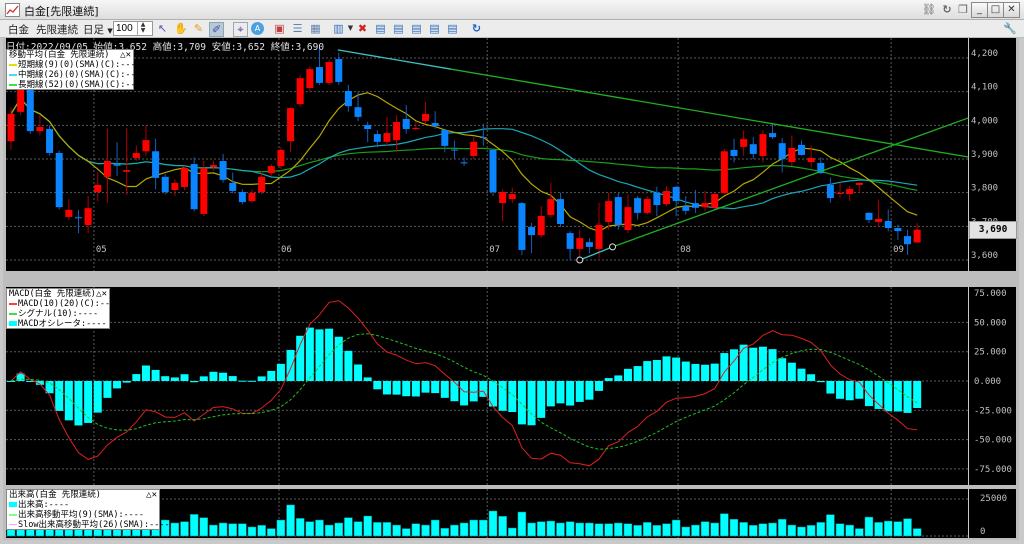 Image resolution: width=1024 pixels, height=544 pixels. What do you see at coordinates (82, 75) in the screenshot?
I see `legend-label: 中期線(26)(0)(SMA)(C):----` at bounding box center [82, 75].